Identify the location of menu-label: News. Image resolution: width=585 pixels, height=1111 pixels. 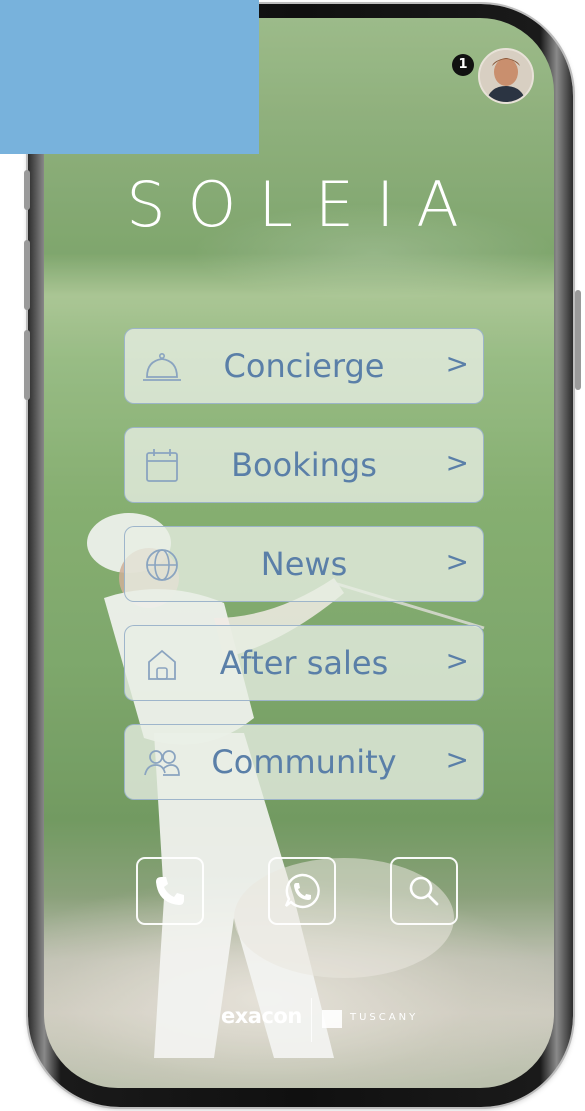
(304, 564).